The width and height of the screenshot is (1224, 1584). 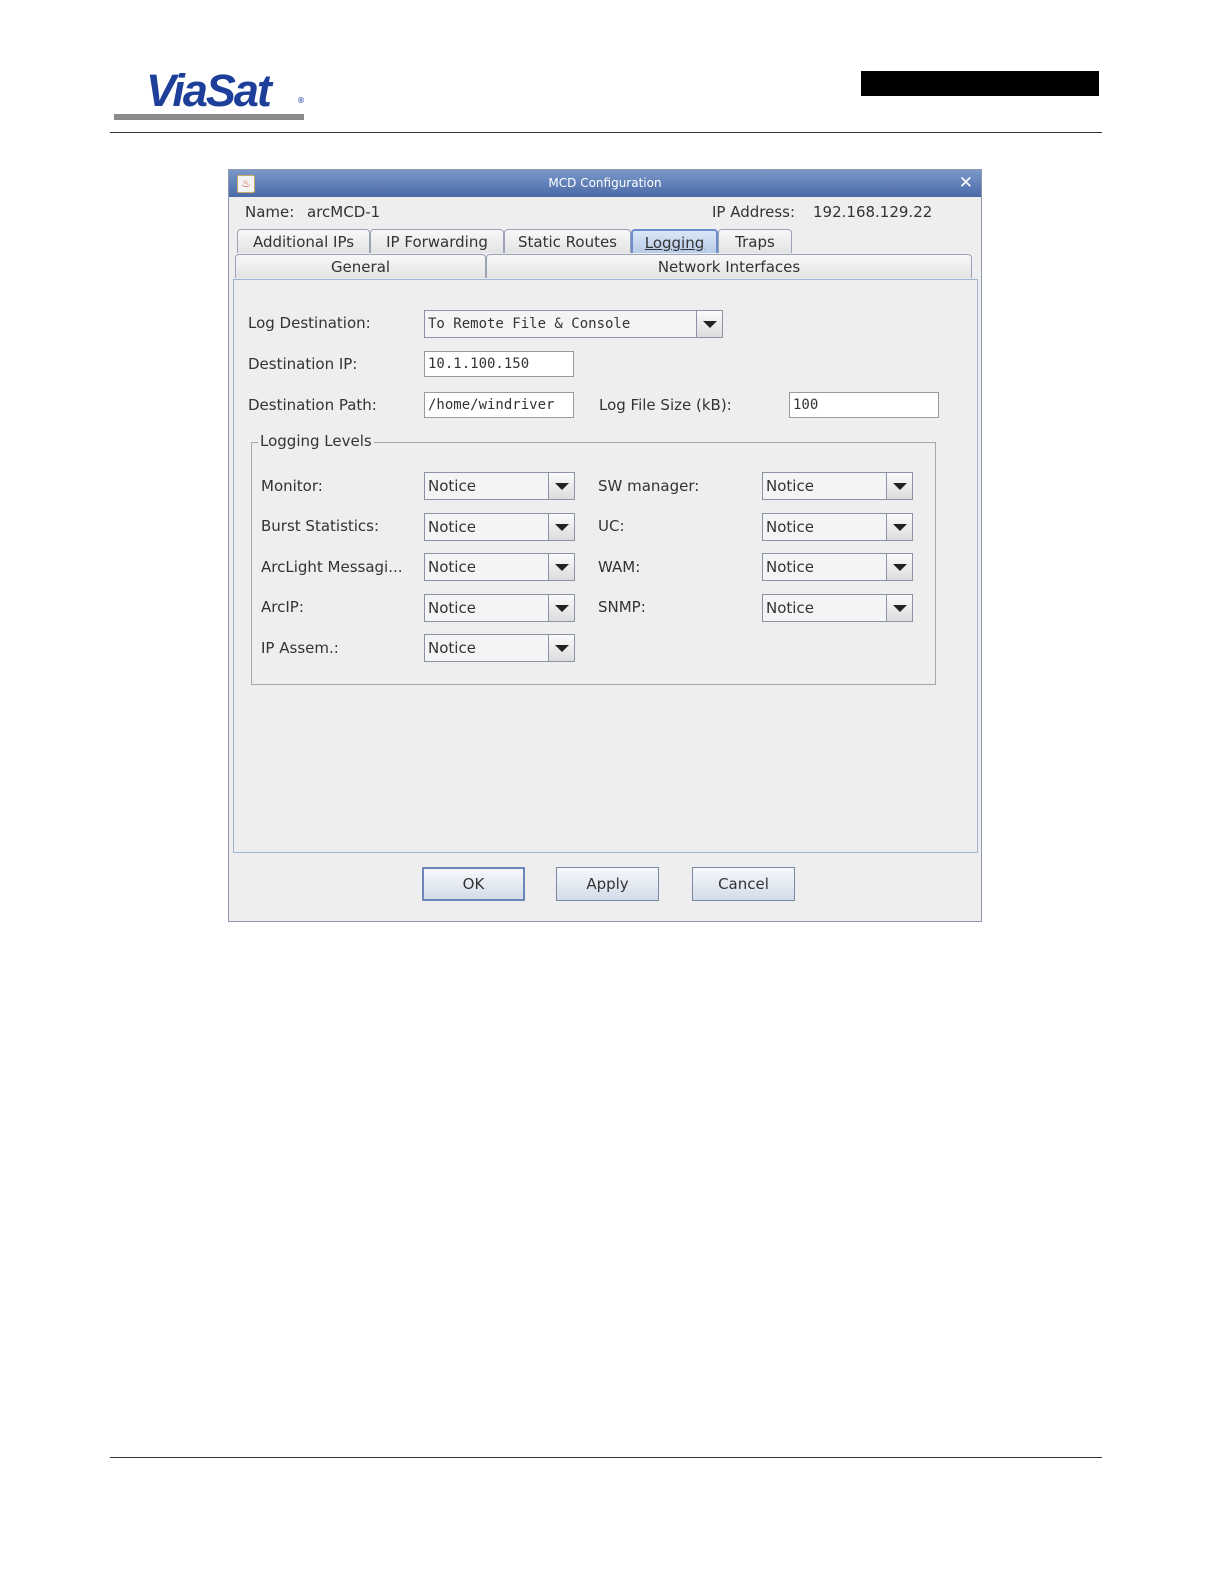 I want to click on sw-manager-level-select: Notice, so click(x=837, y=486).